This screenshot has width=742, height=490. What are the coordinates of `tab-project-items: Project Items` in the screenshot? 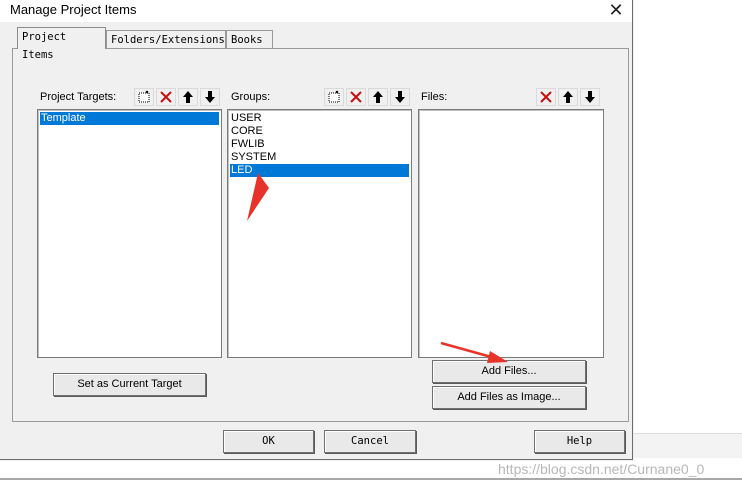 It's located at (61, 44).